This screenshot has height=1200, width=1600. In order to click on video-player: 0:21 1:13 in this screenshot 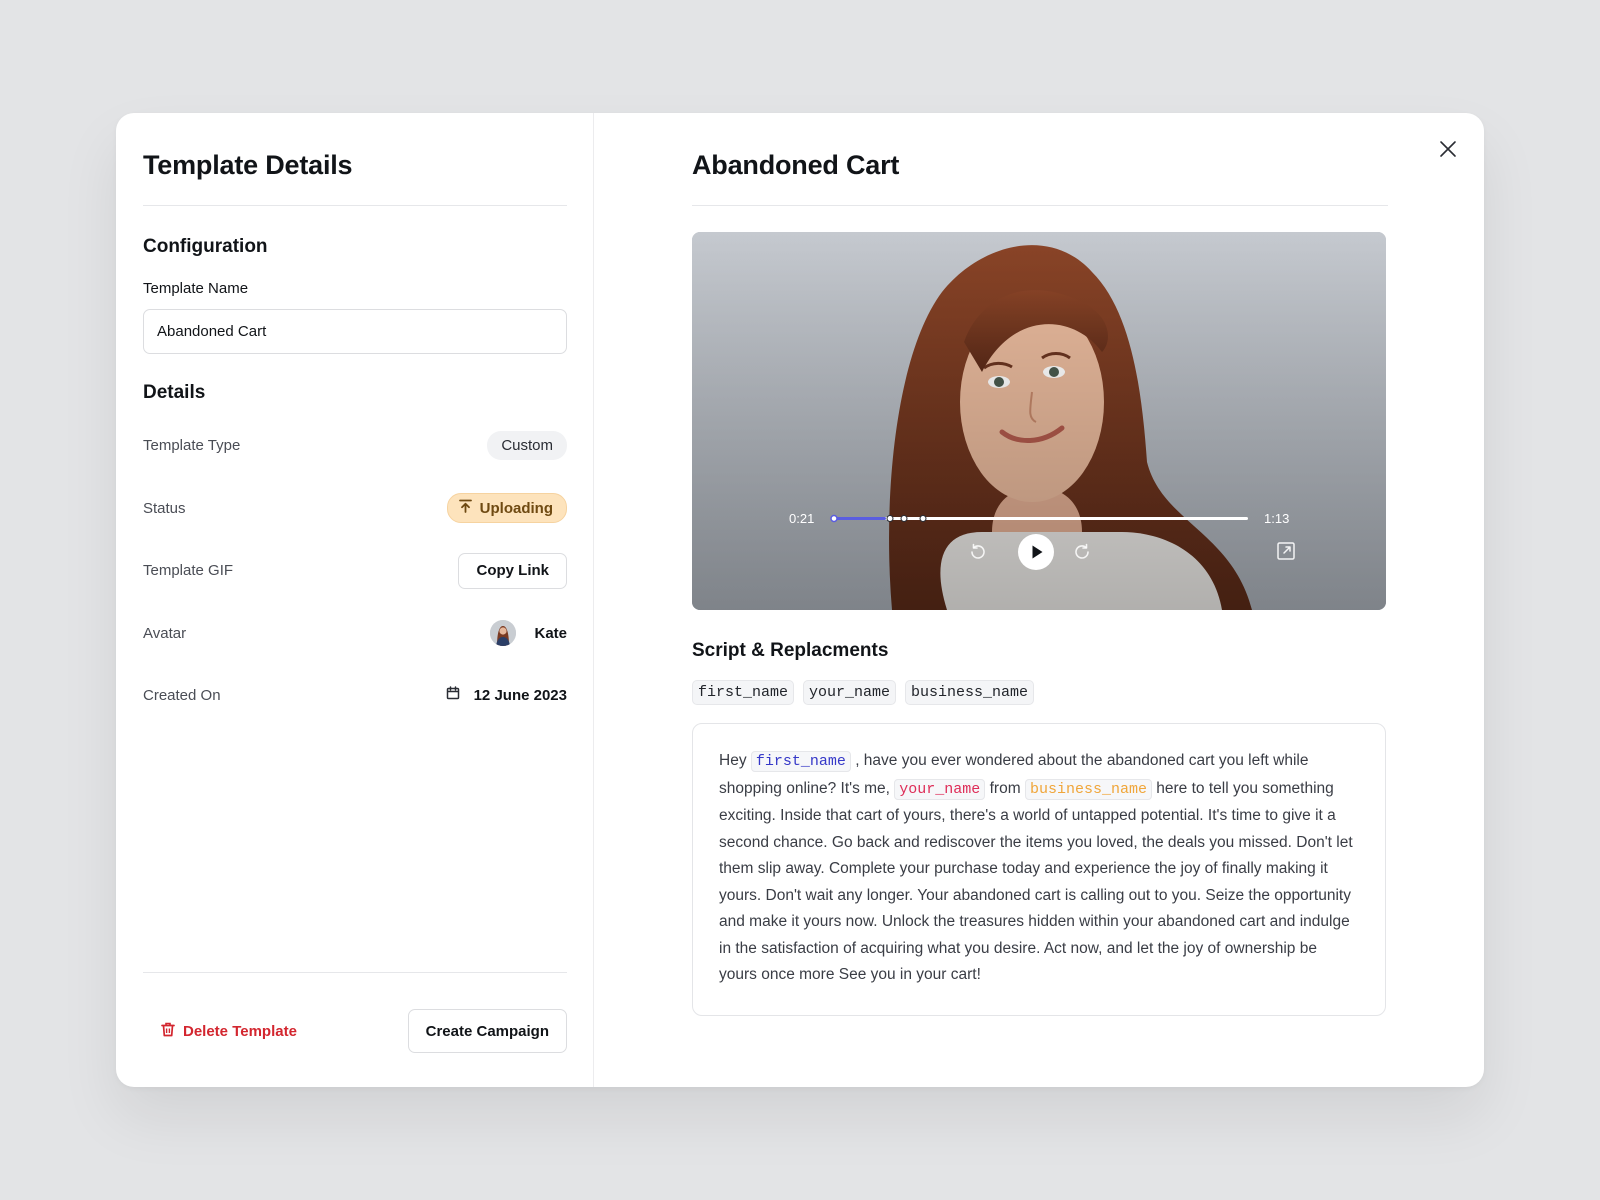, I will do `click(1039, 421)`.